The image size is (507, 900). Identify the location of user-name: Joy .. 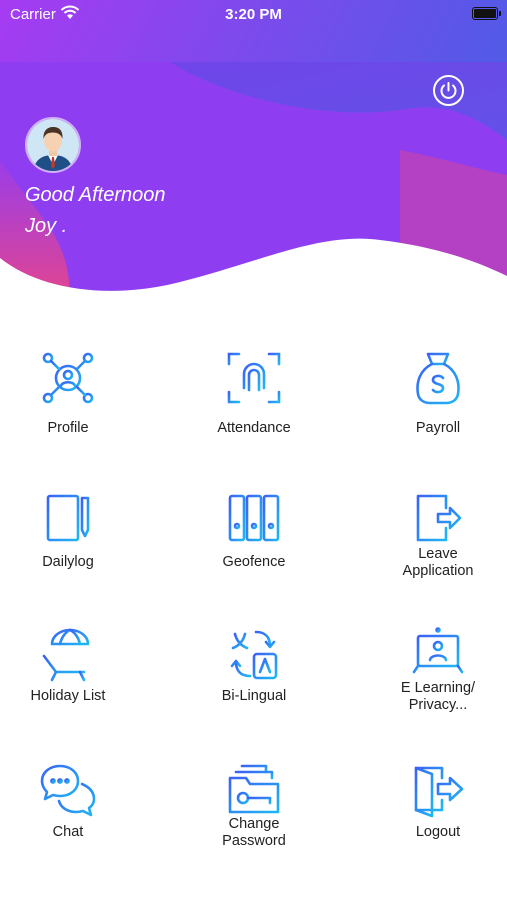
(46, 226).